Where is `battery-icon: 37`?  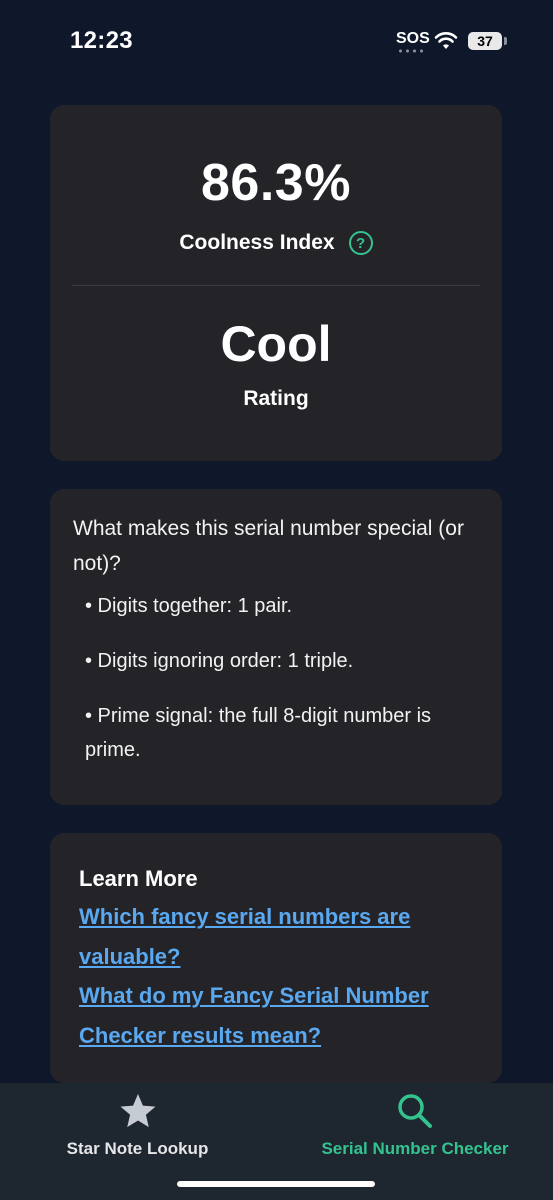 battery-icon: 37 is located at coordinates (485, 41).